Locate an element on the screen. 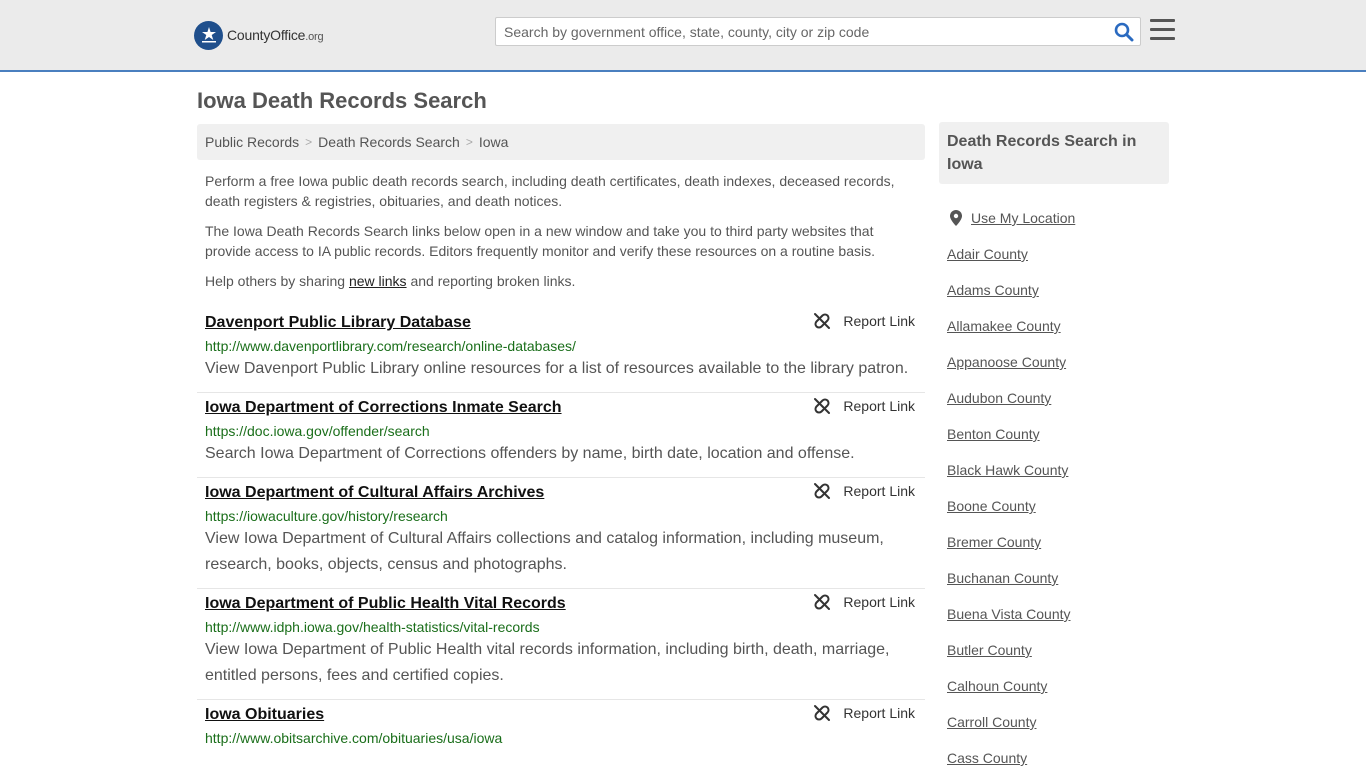 Image resolution: width=1366 pixels, height=768 pixels. sidebar-county-item: Boone County is located at coordinates (1057, 506).